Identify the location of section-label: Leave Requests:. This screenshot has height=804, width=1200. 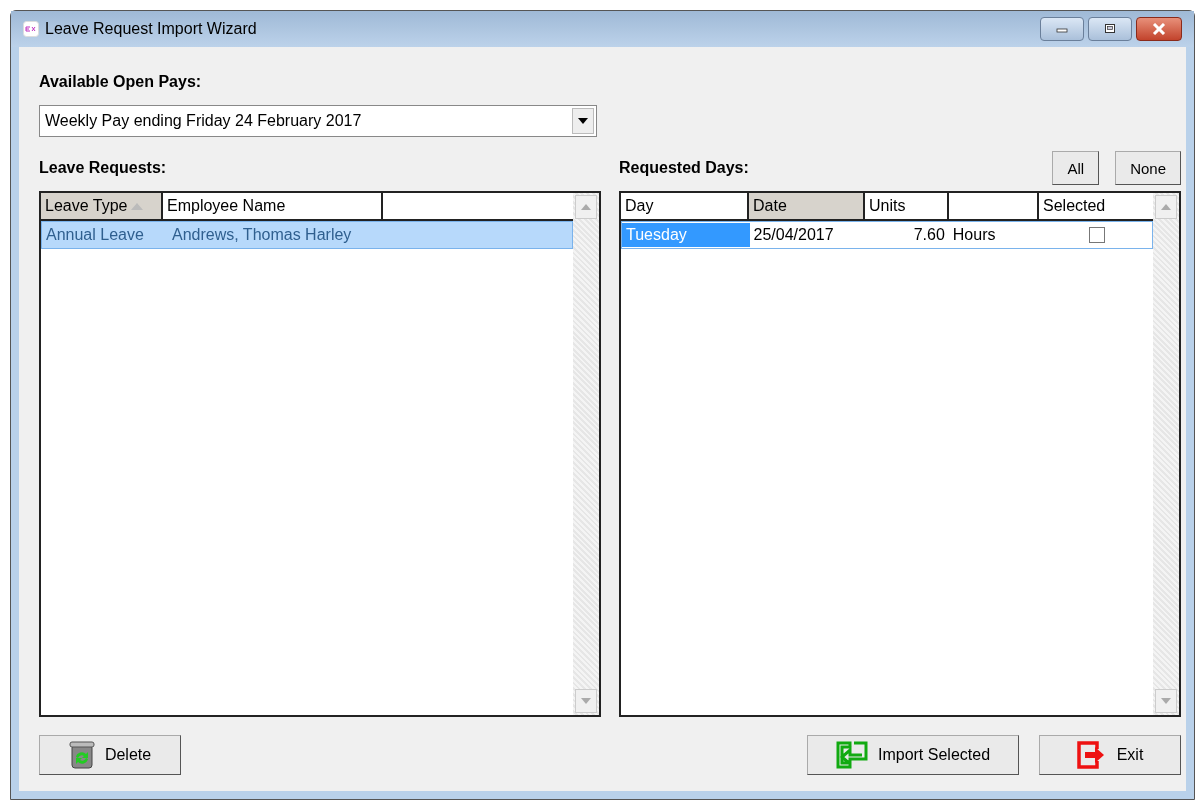
(103, 168).